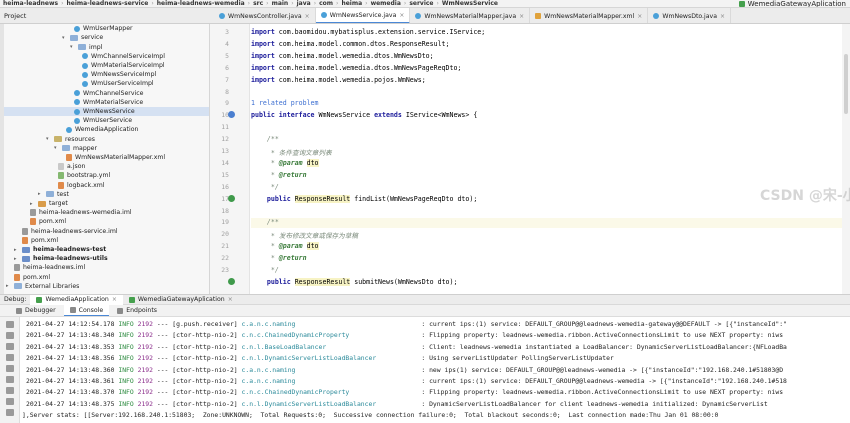  Describe the element at coordinates (181, 300) in the screenshot. I see `debug-session-tab: WemediaGatewayAplication ×` at that location.